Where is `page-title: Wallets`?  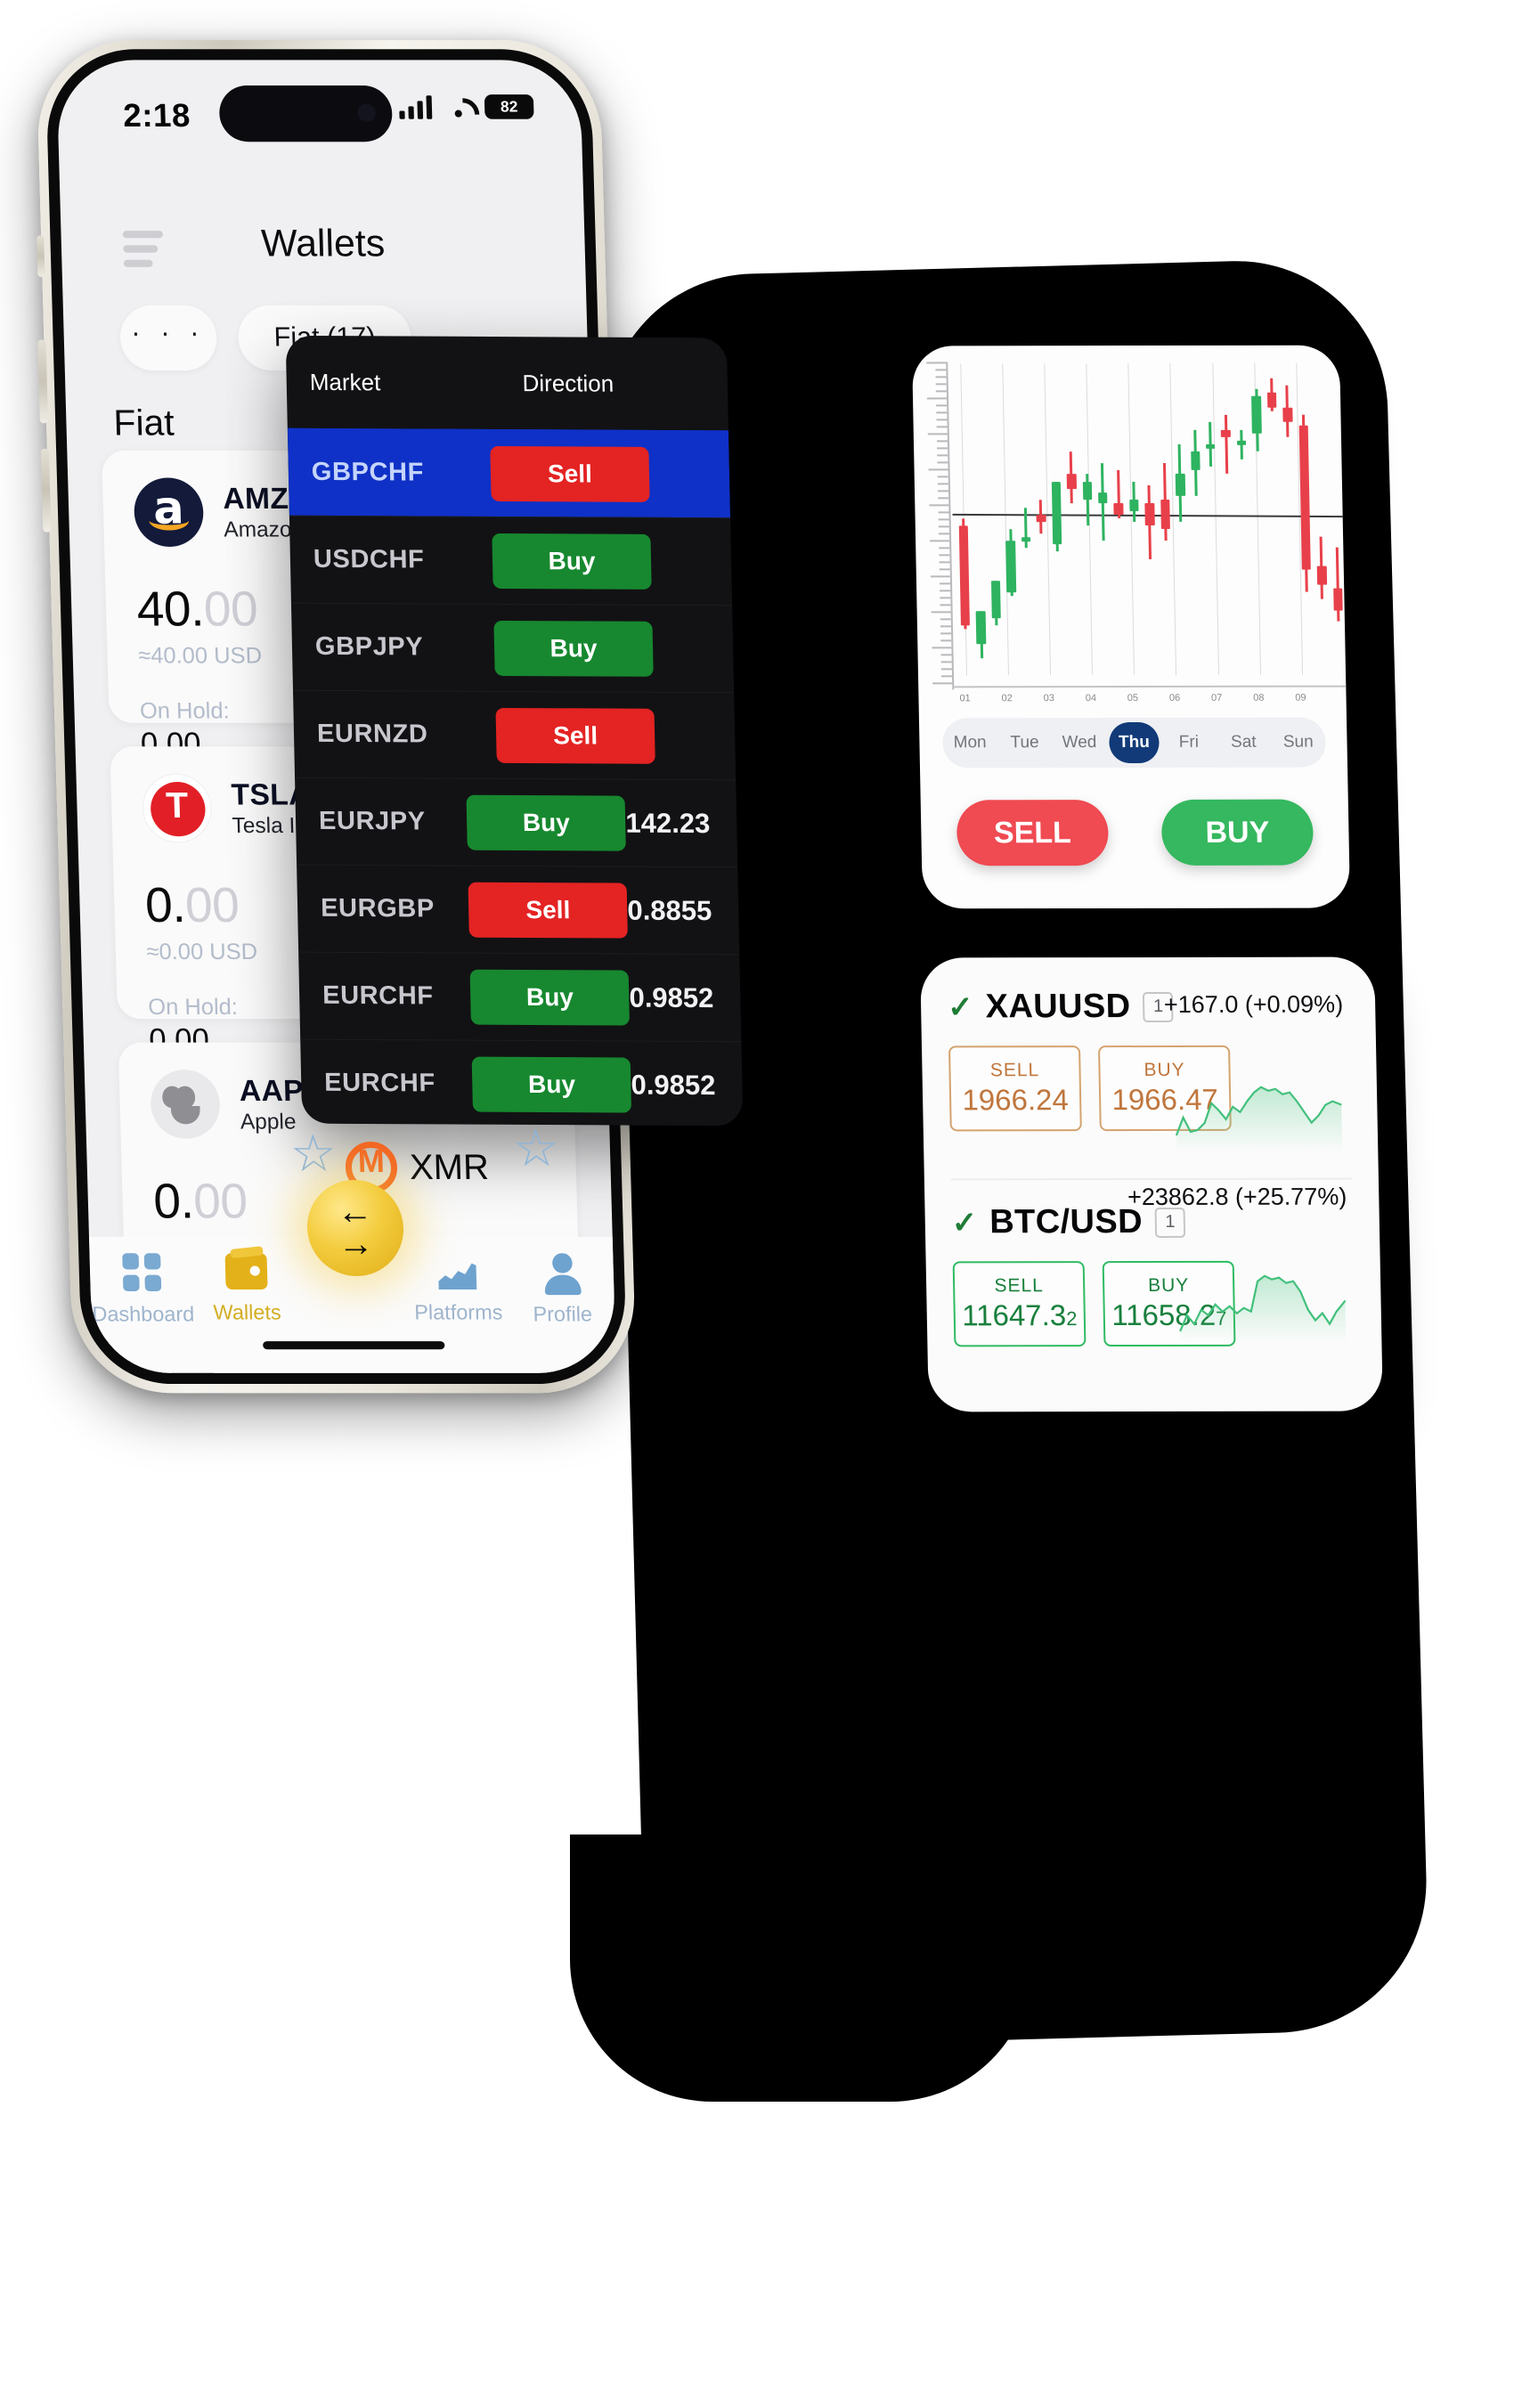
page-title: Wallets is located at coordinates (323, 242).